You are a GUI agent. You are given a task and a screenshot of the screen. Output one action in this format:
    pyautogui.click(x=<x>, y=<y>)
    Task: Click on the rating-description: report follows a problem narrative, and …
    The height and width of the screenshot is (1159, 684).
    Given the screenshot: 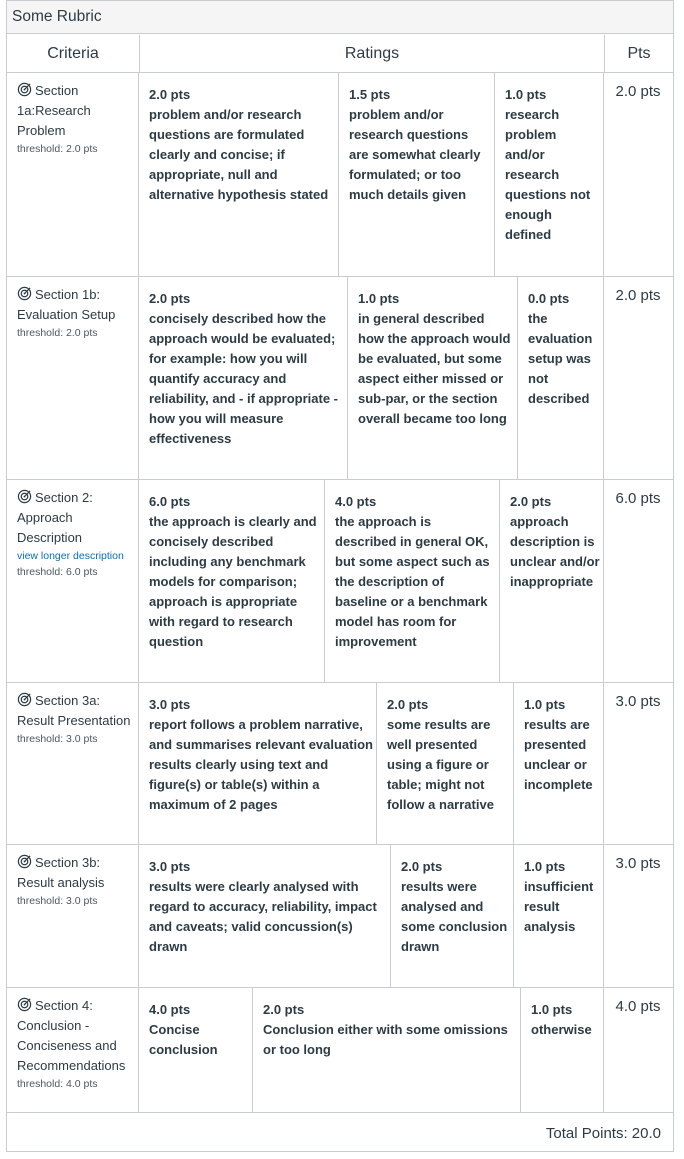 What is the action you would take?
    pyautogui.click(x=261, y=764)
    